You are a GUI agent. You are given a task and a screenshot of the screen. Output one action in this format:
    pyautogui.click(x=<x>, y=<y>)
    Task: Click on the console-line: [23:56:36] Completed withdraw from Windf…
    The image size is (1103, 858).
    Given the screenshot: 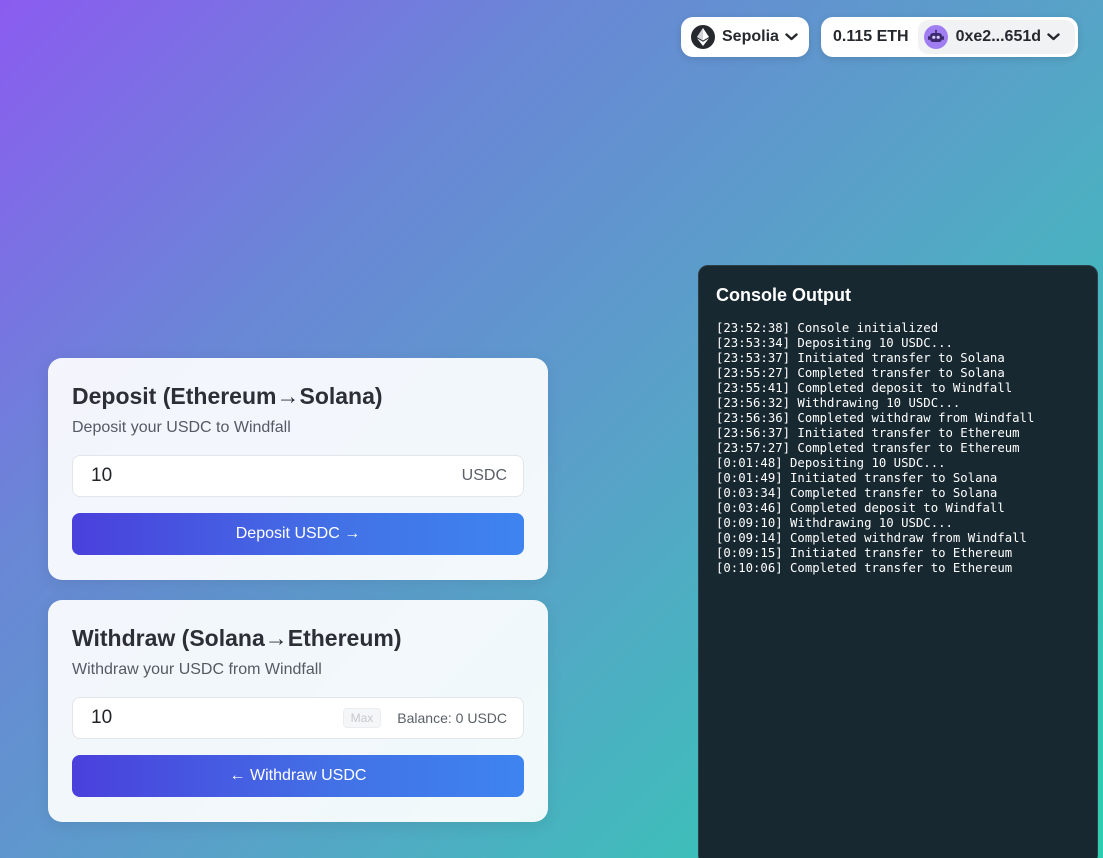 What is the action you would take?
    pyautogui.click(x=875, y=418)
    